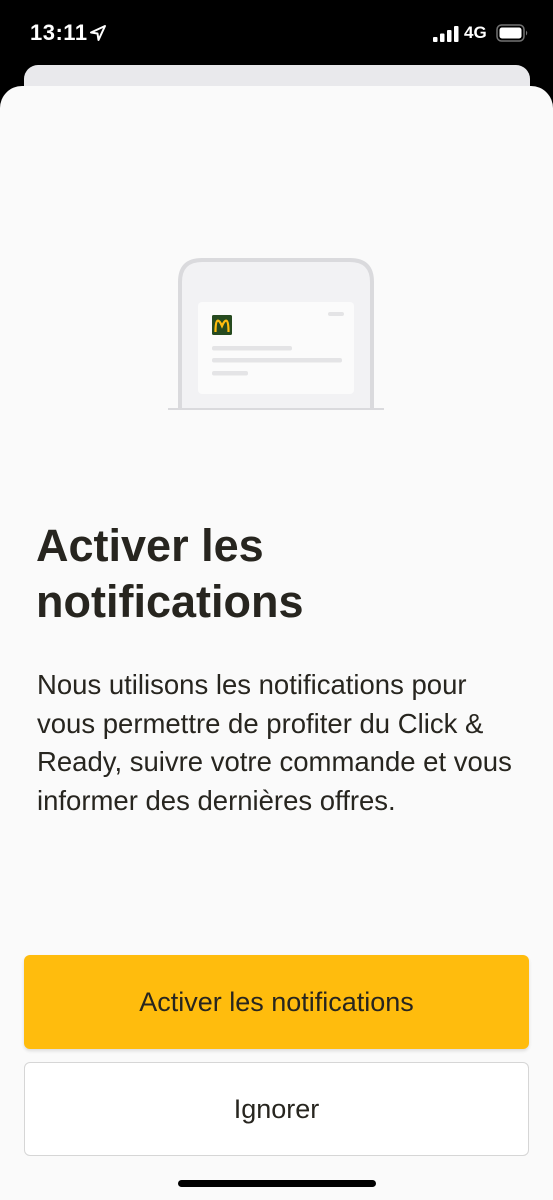 This screenshot has width=553, height=1200. Describe the element at coordinates (276, 334) in the screenshot. I see `phone-notification-illustration` at that location.